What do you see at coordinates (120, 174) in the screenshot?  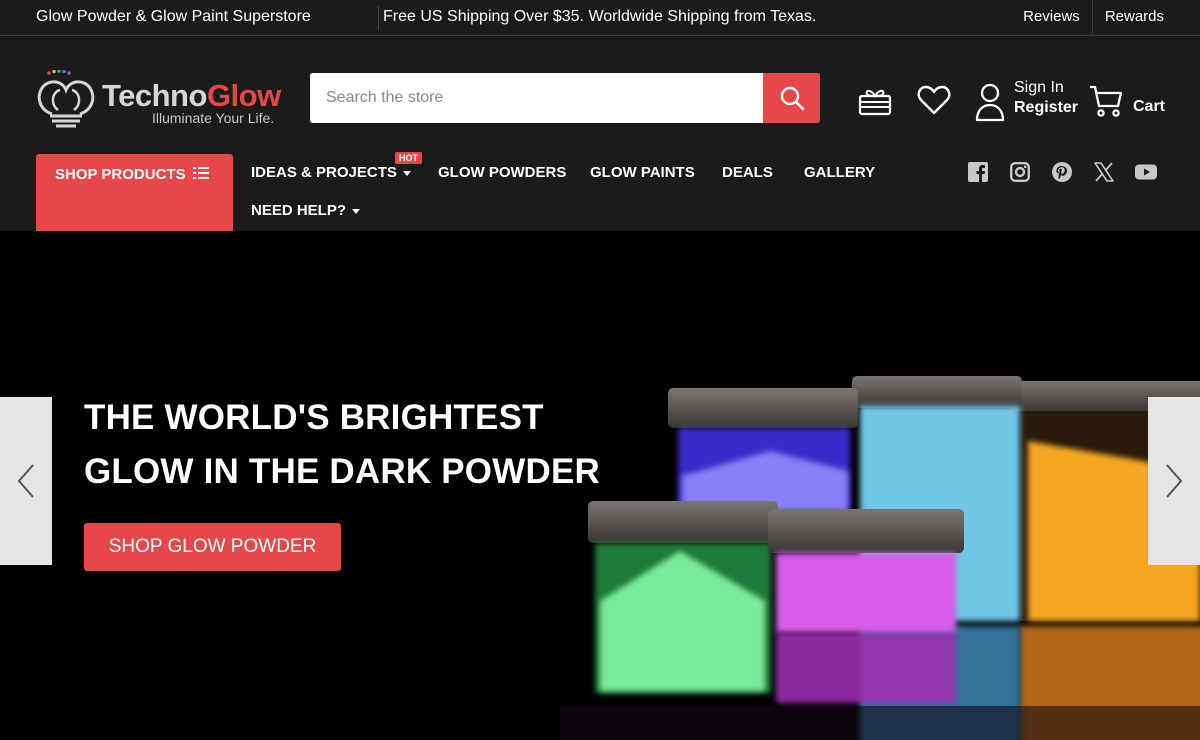 I see `shop-products-label: SHOP PRODUCTS` at bounding box center [120, 174].